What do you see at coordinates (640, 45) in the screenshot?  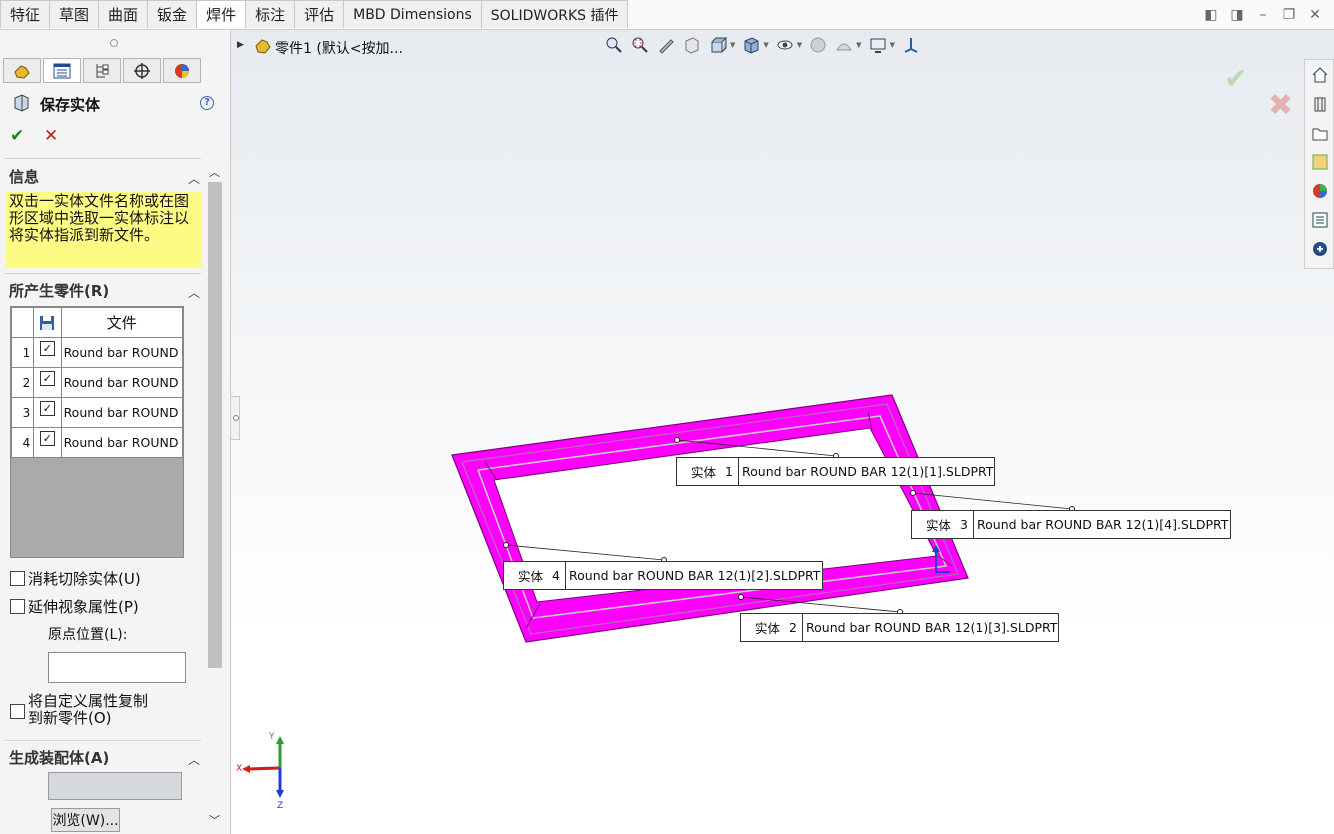 I see `zoom-to-area-icon` at bounding box center [640, 45].